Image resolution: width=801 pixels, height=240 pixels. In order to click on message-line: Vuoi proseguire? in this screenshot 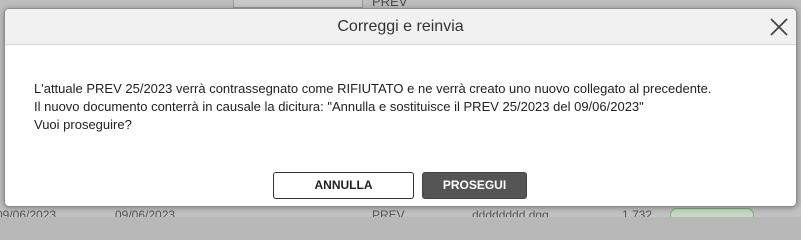, I will do `click(83, 124)`.